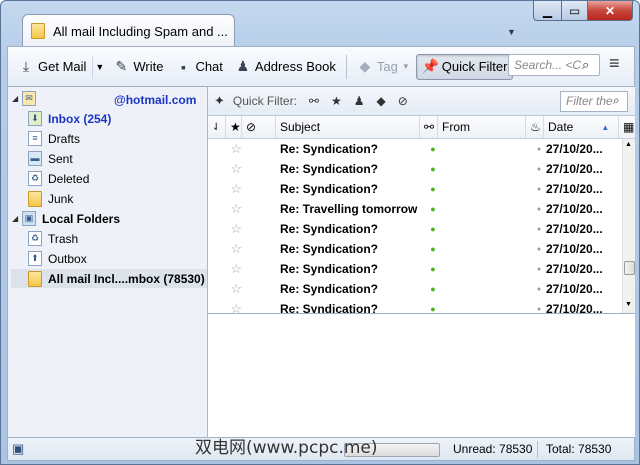 This screenshot has height=465, width=640. Describe the element at coordinates (614, 63) in the screenshot. I see `menu-icon: ≡` at that location.